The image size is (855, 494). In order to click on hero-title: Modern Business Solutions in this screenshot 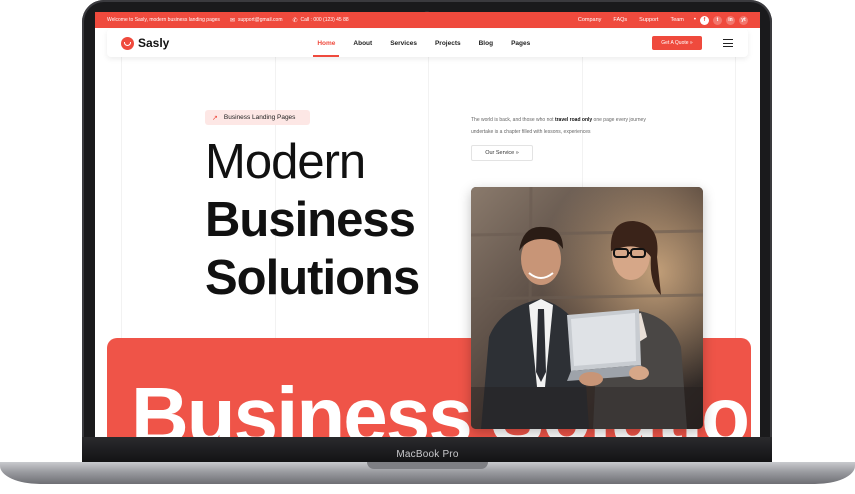, I will do `click(312, 223)`.